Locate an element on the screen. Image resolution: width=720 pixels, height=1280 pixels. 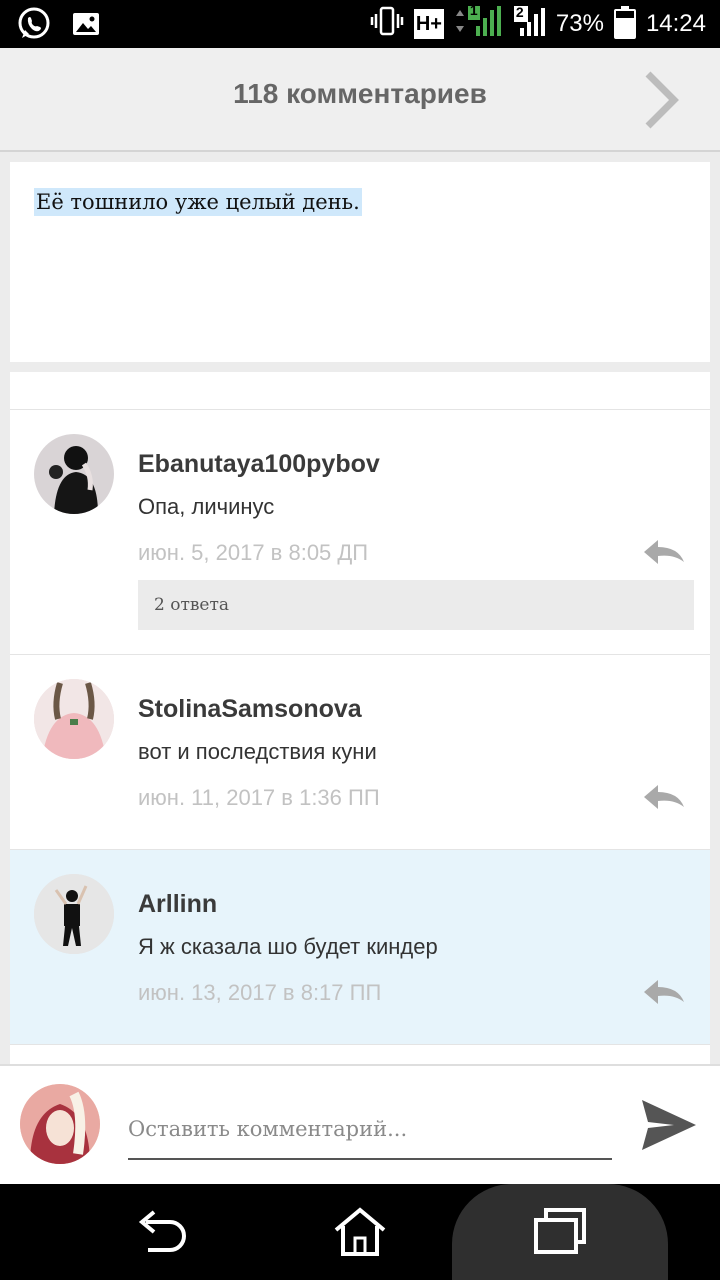
status-bar: H+ 1 2 73% 14:24 is located at coordinates (360, 24).